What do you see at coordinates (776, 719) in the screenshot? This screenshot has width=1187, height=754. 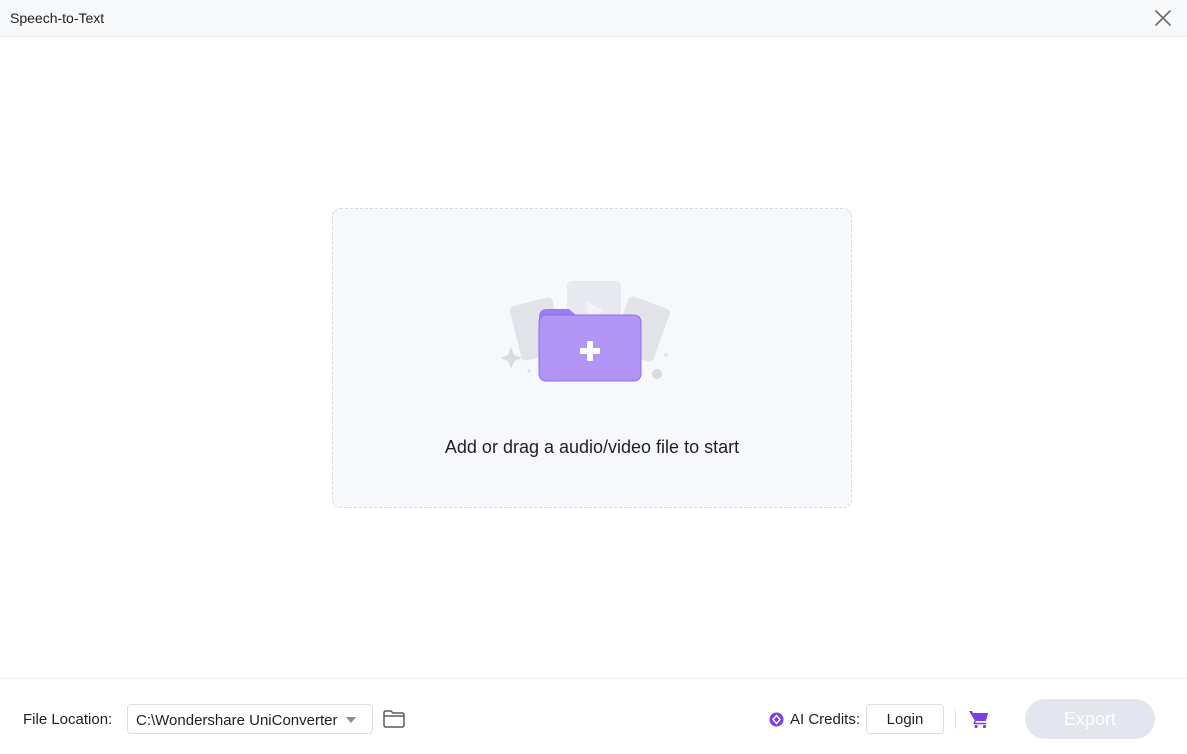 I see `ai-credits-icon` at bounding box center [776, 719].